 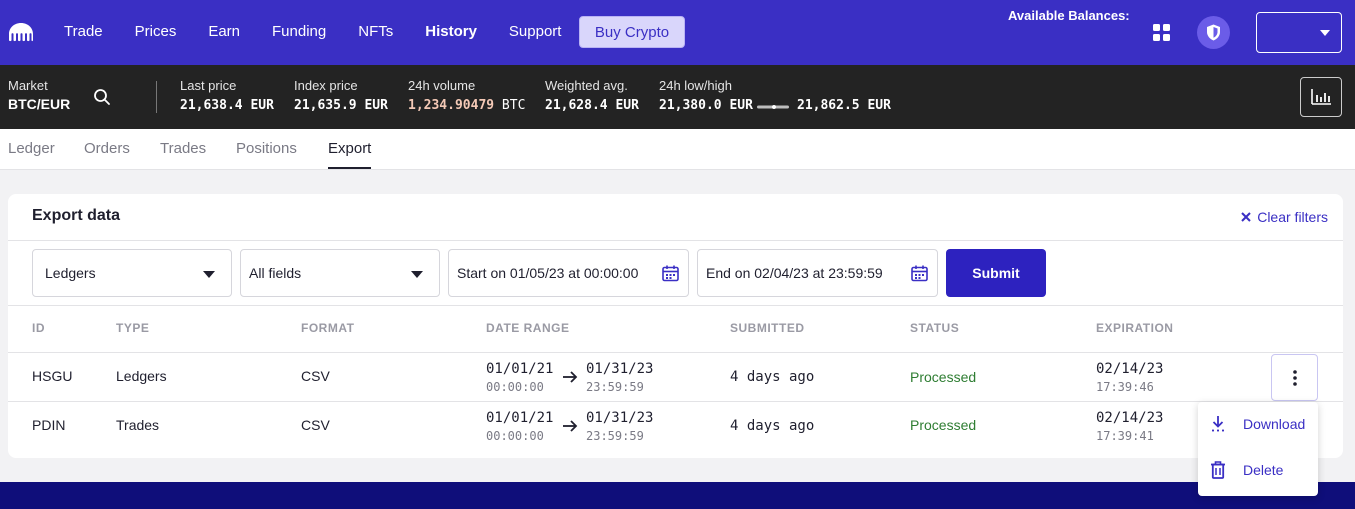 What do you see at coordinates (266, 148) in the screenshot?
I see `tab-positions: Positions` at bounding box center [266, 148].